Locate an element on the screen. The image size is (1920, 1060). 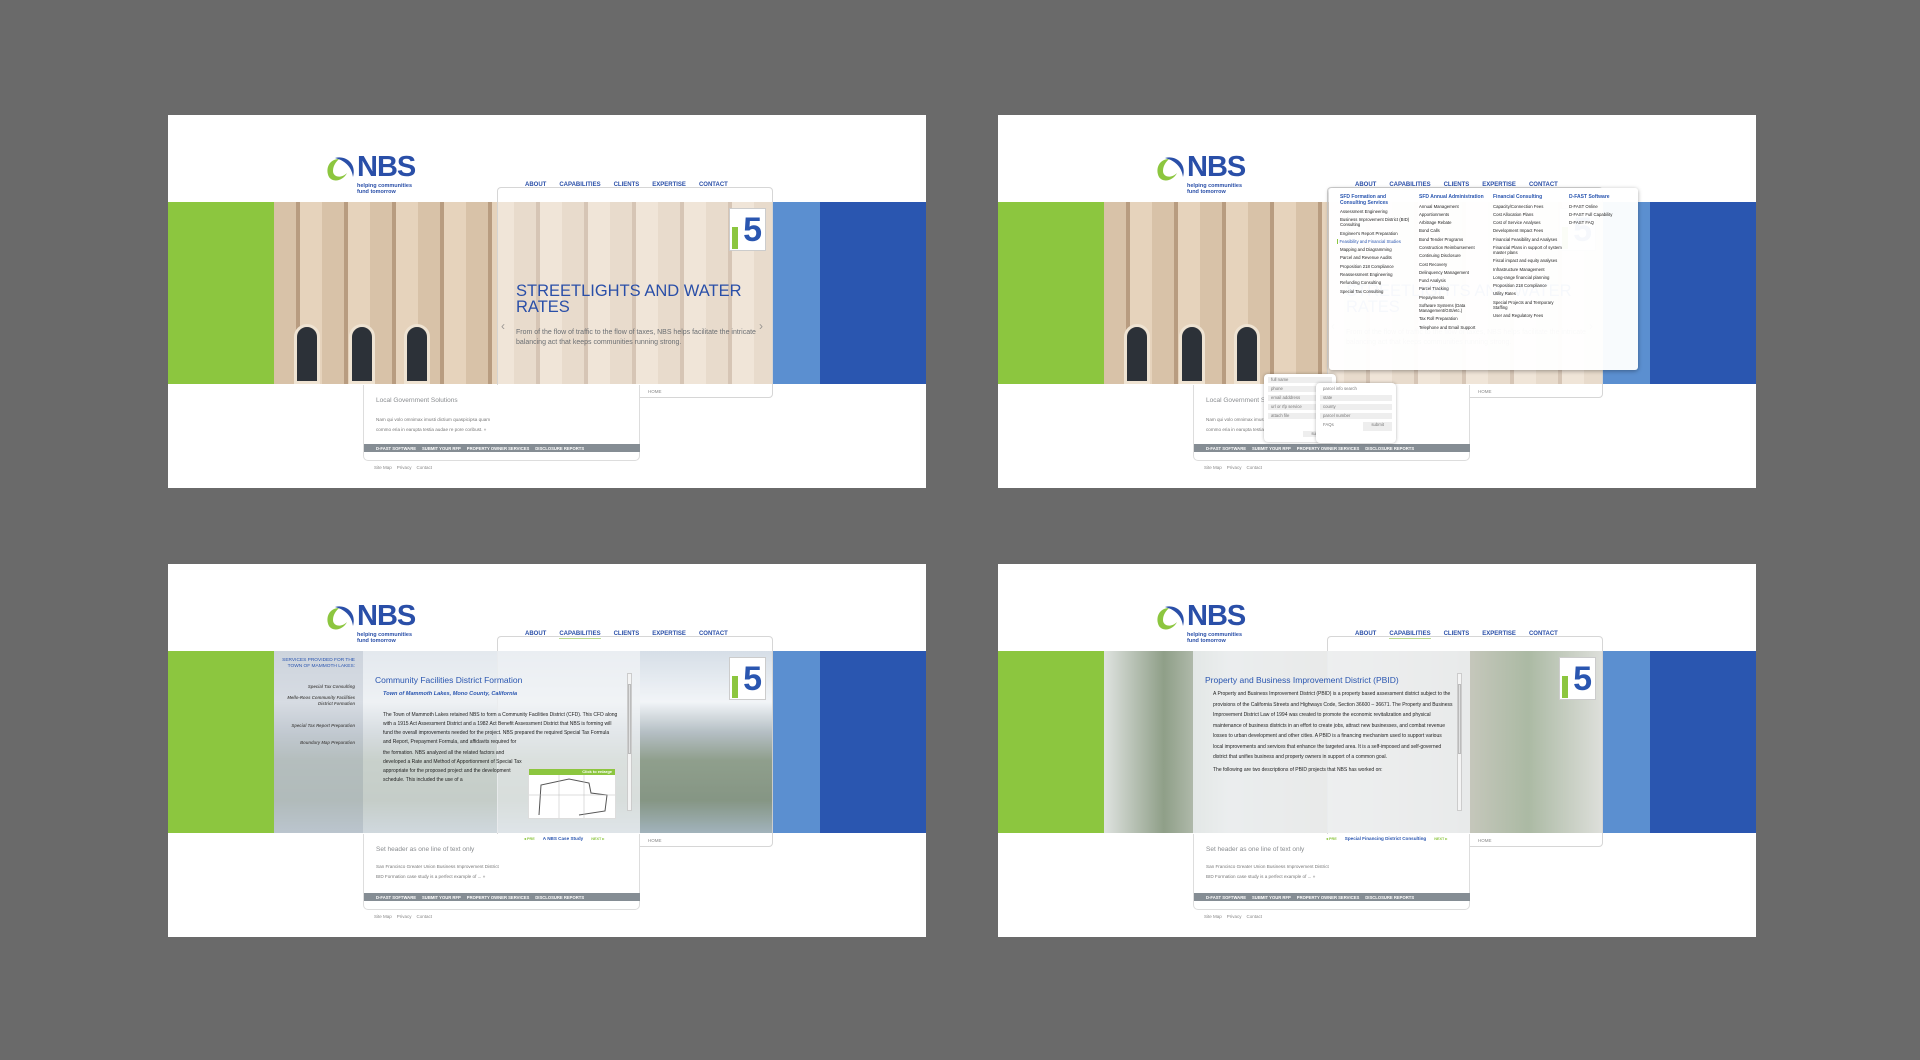
menu-item: D-FAST Full Capability is located at coordinates (1605, 214).